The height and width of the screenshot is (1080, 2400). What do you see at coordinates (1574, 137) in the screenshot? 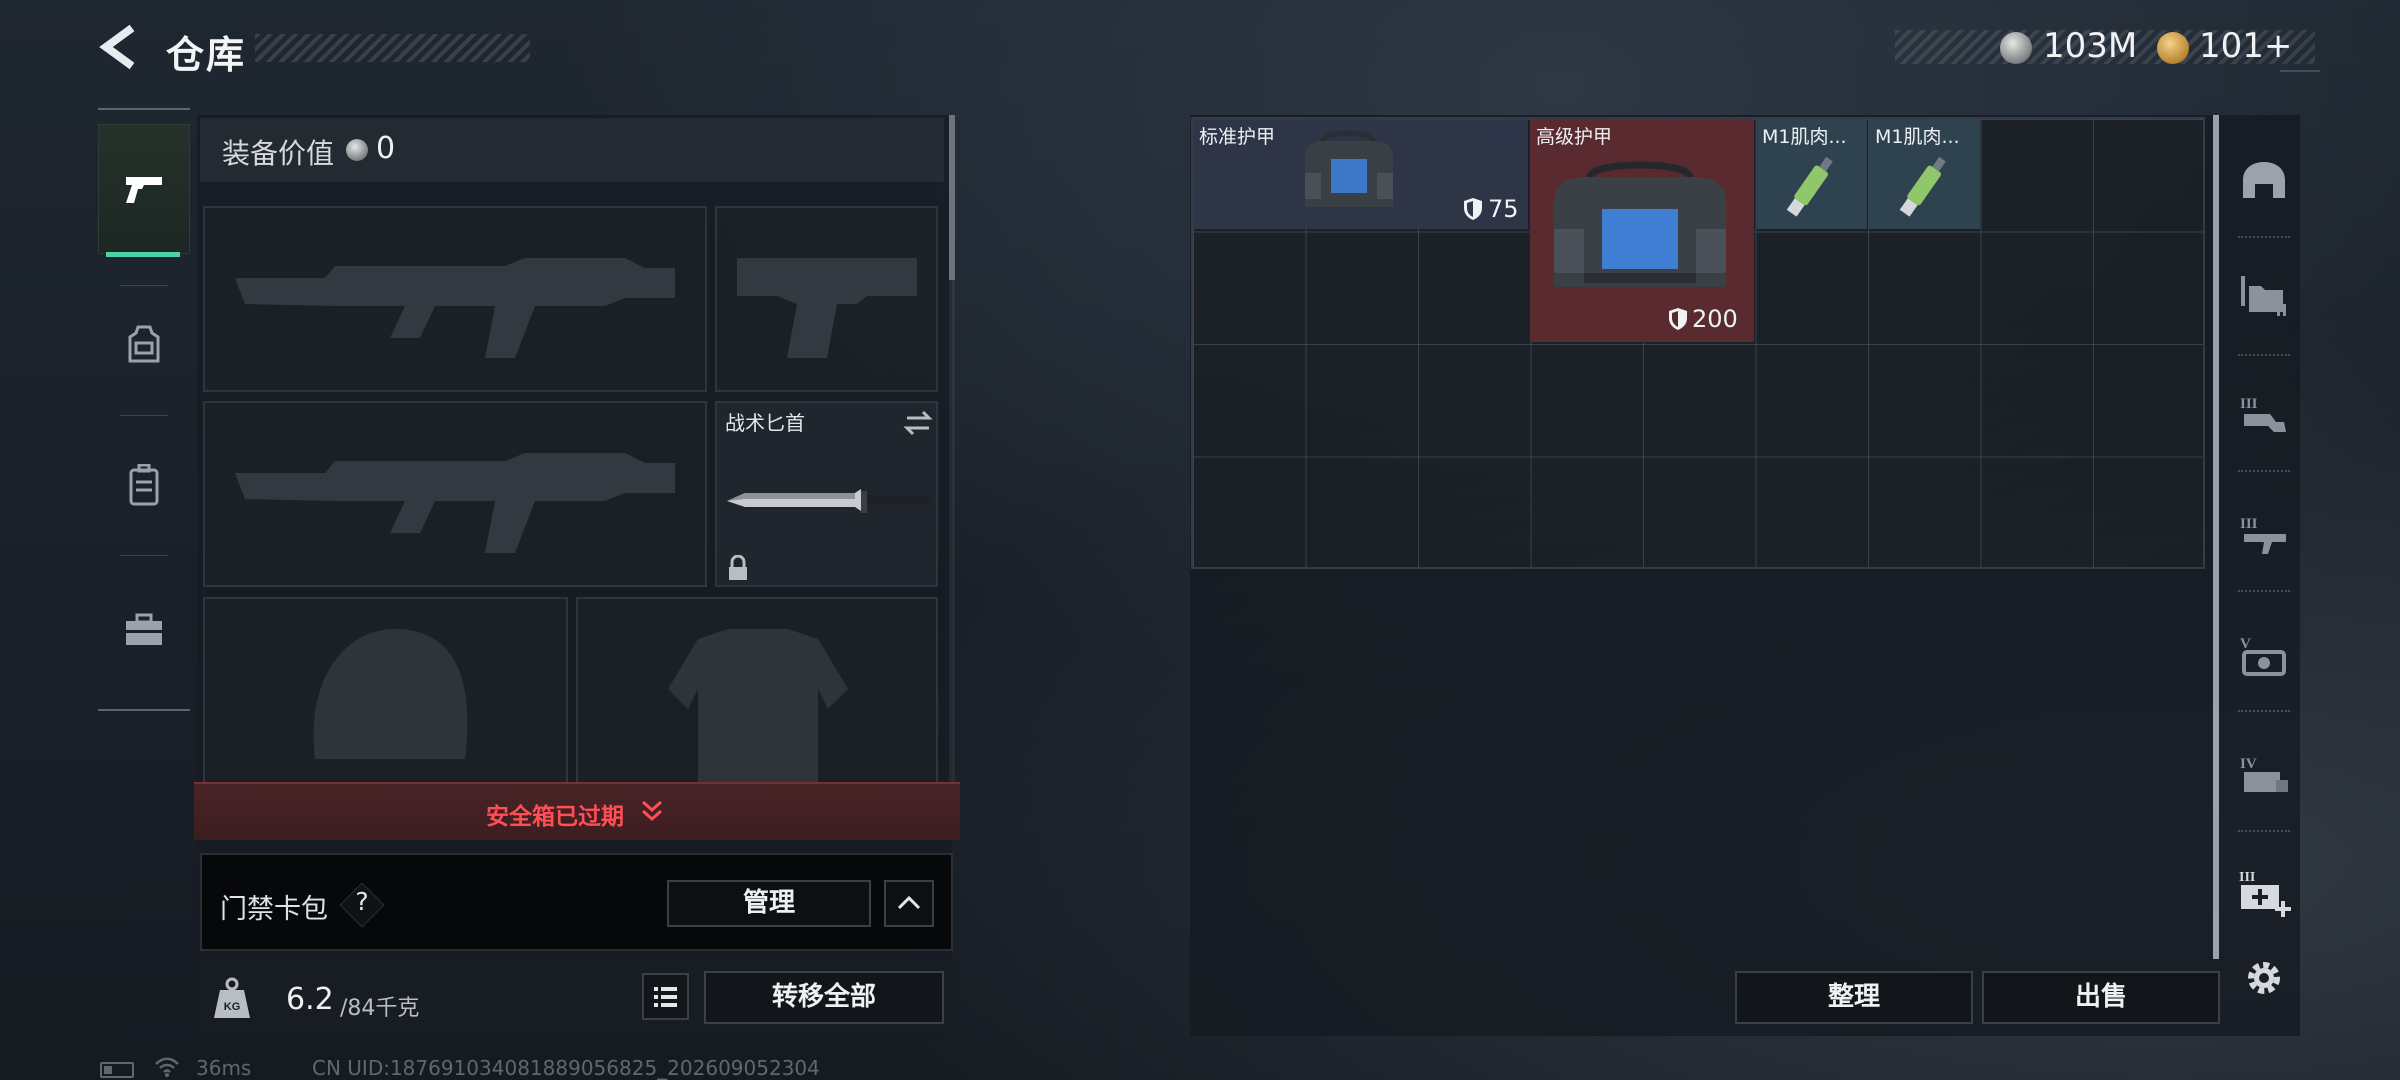
I see `item-name: 高级护甲` at bounding box center [1574, 137].